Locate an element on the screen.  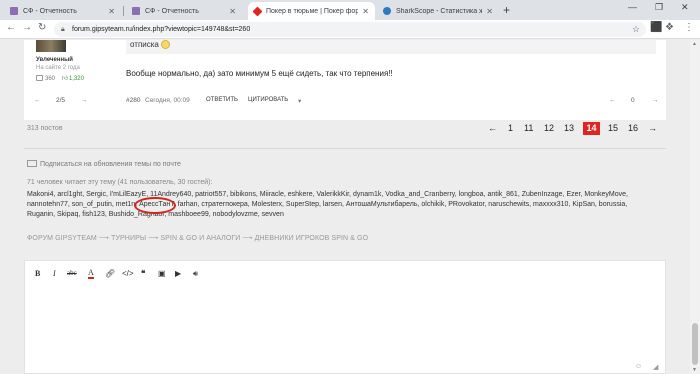
scrollbar-thumb is located at coordinates (695, 344).